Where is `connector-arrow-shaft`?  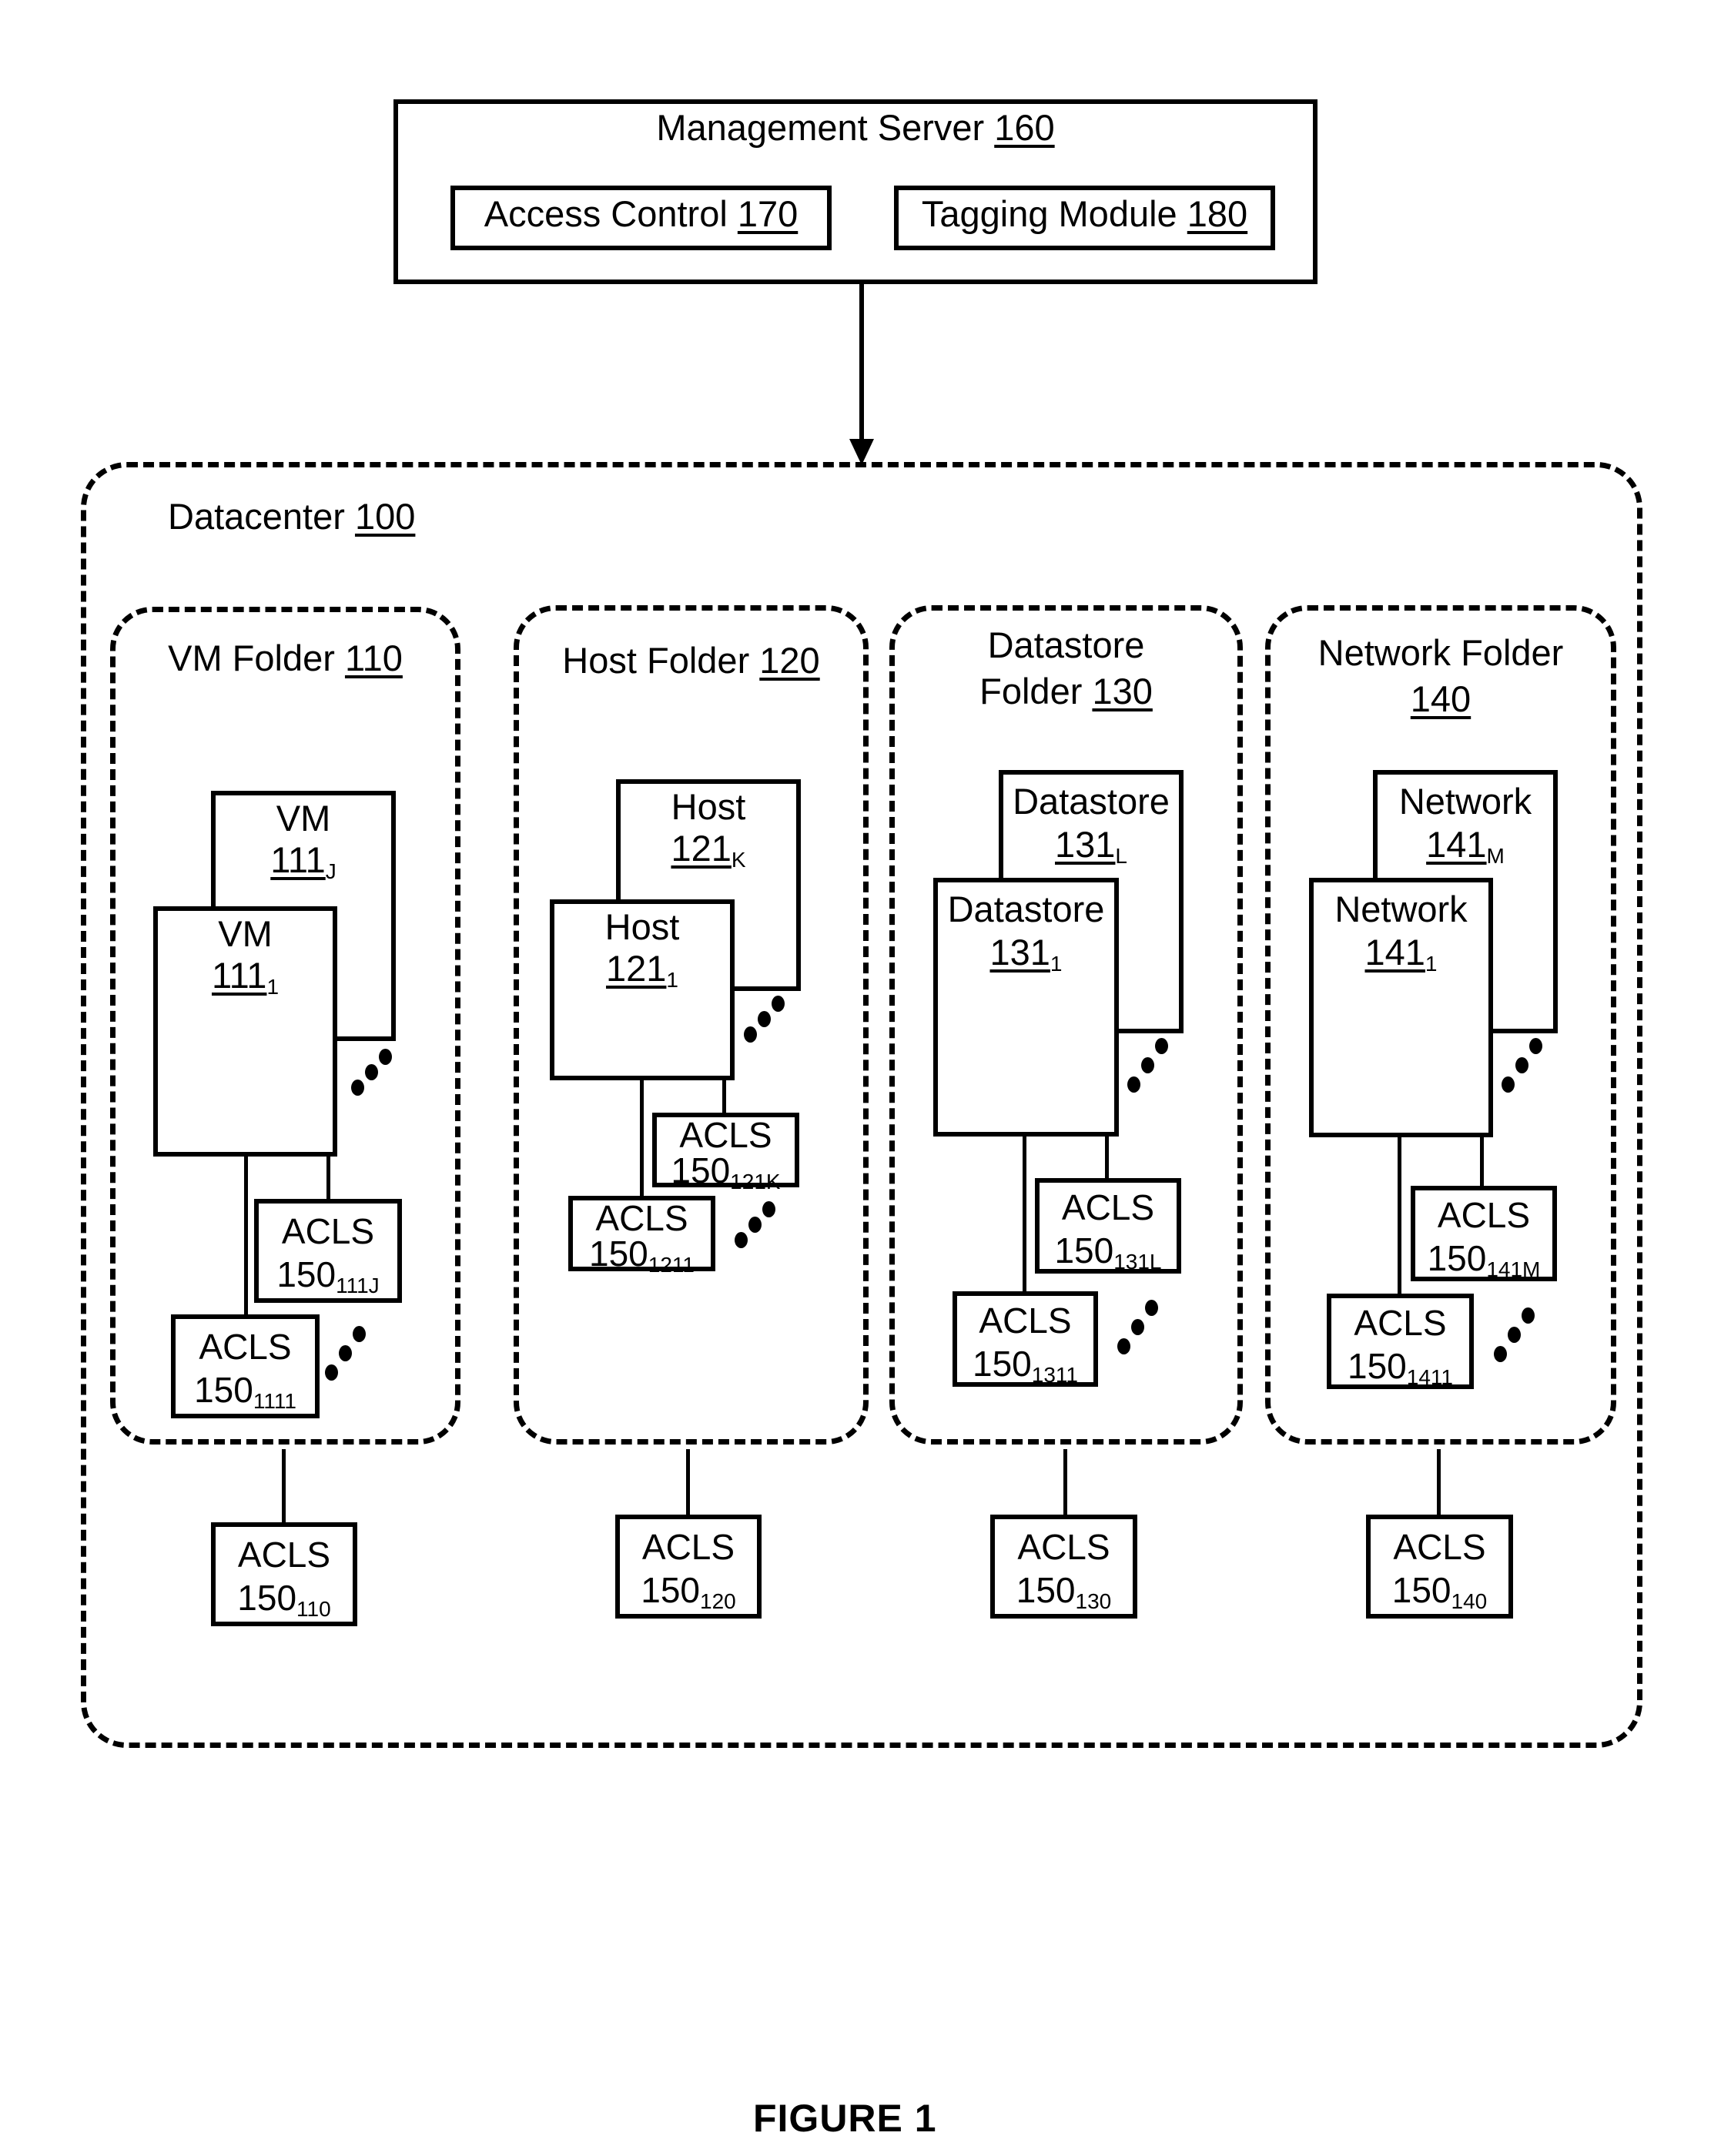 connector-arrow-shaft is located at coordinates (861, 364).